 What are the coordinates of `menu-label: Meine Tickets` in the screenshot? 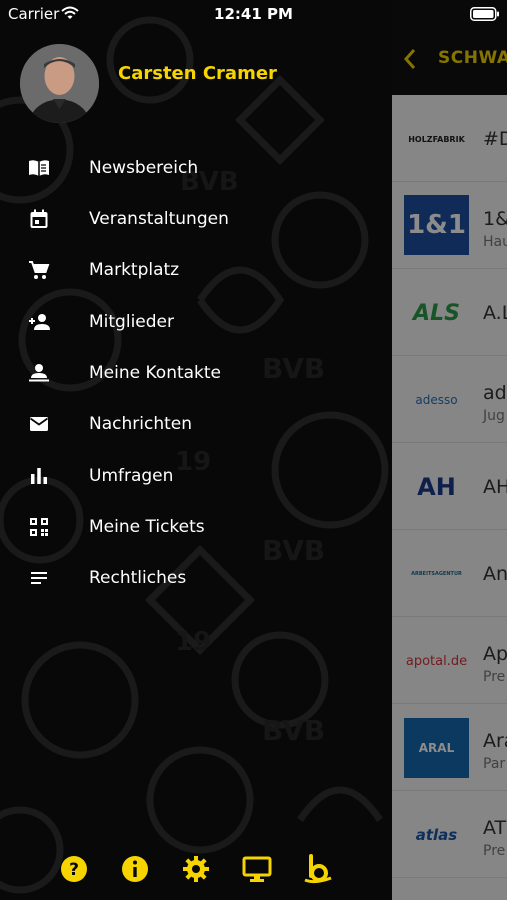 It's located at (147, 527).